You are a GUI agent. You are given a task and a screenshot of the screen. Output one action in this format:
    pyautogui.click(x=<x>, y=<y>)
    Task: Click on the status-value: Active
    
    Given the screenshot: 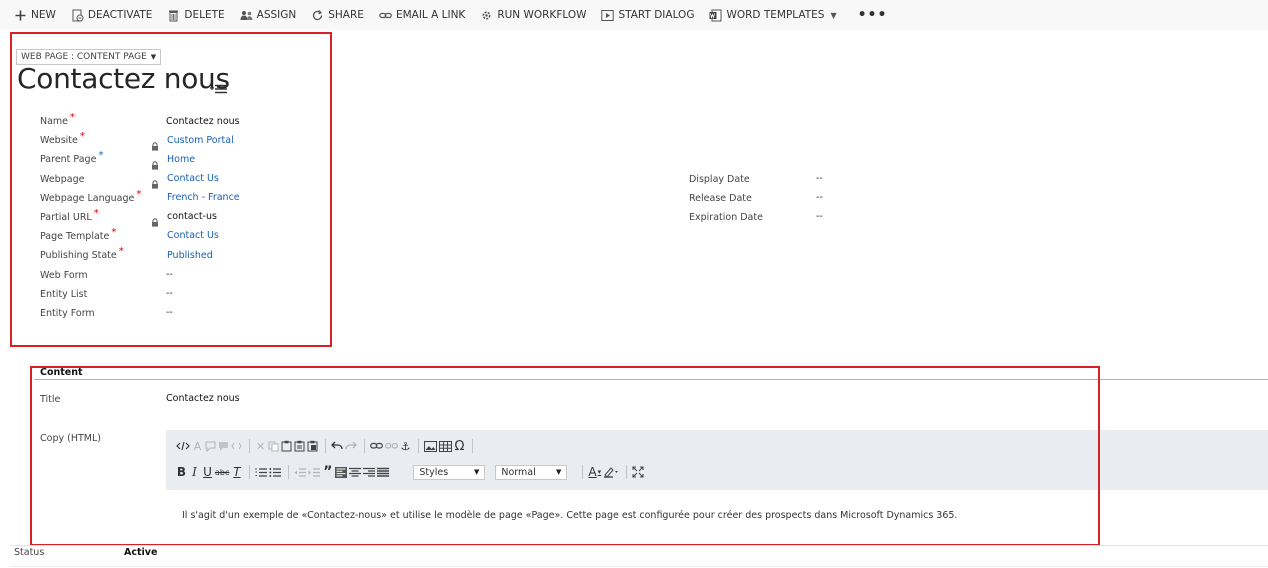 What is the action you would take?
    pyautogui.click(x=141, y=552)
    